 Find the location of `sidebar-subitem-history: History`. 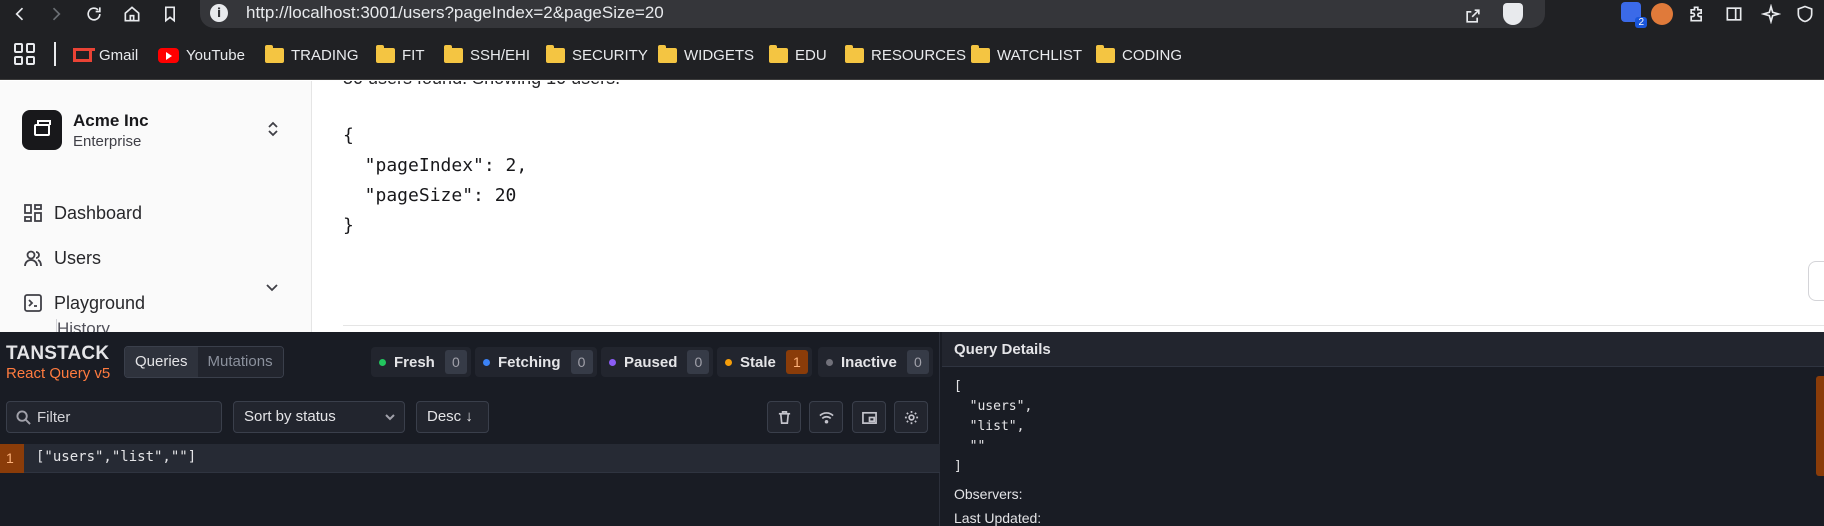

sidebar-subitem-history: History is located at coordinates (83, 325).